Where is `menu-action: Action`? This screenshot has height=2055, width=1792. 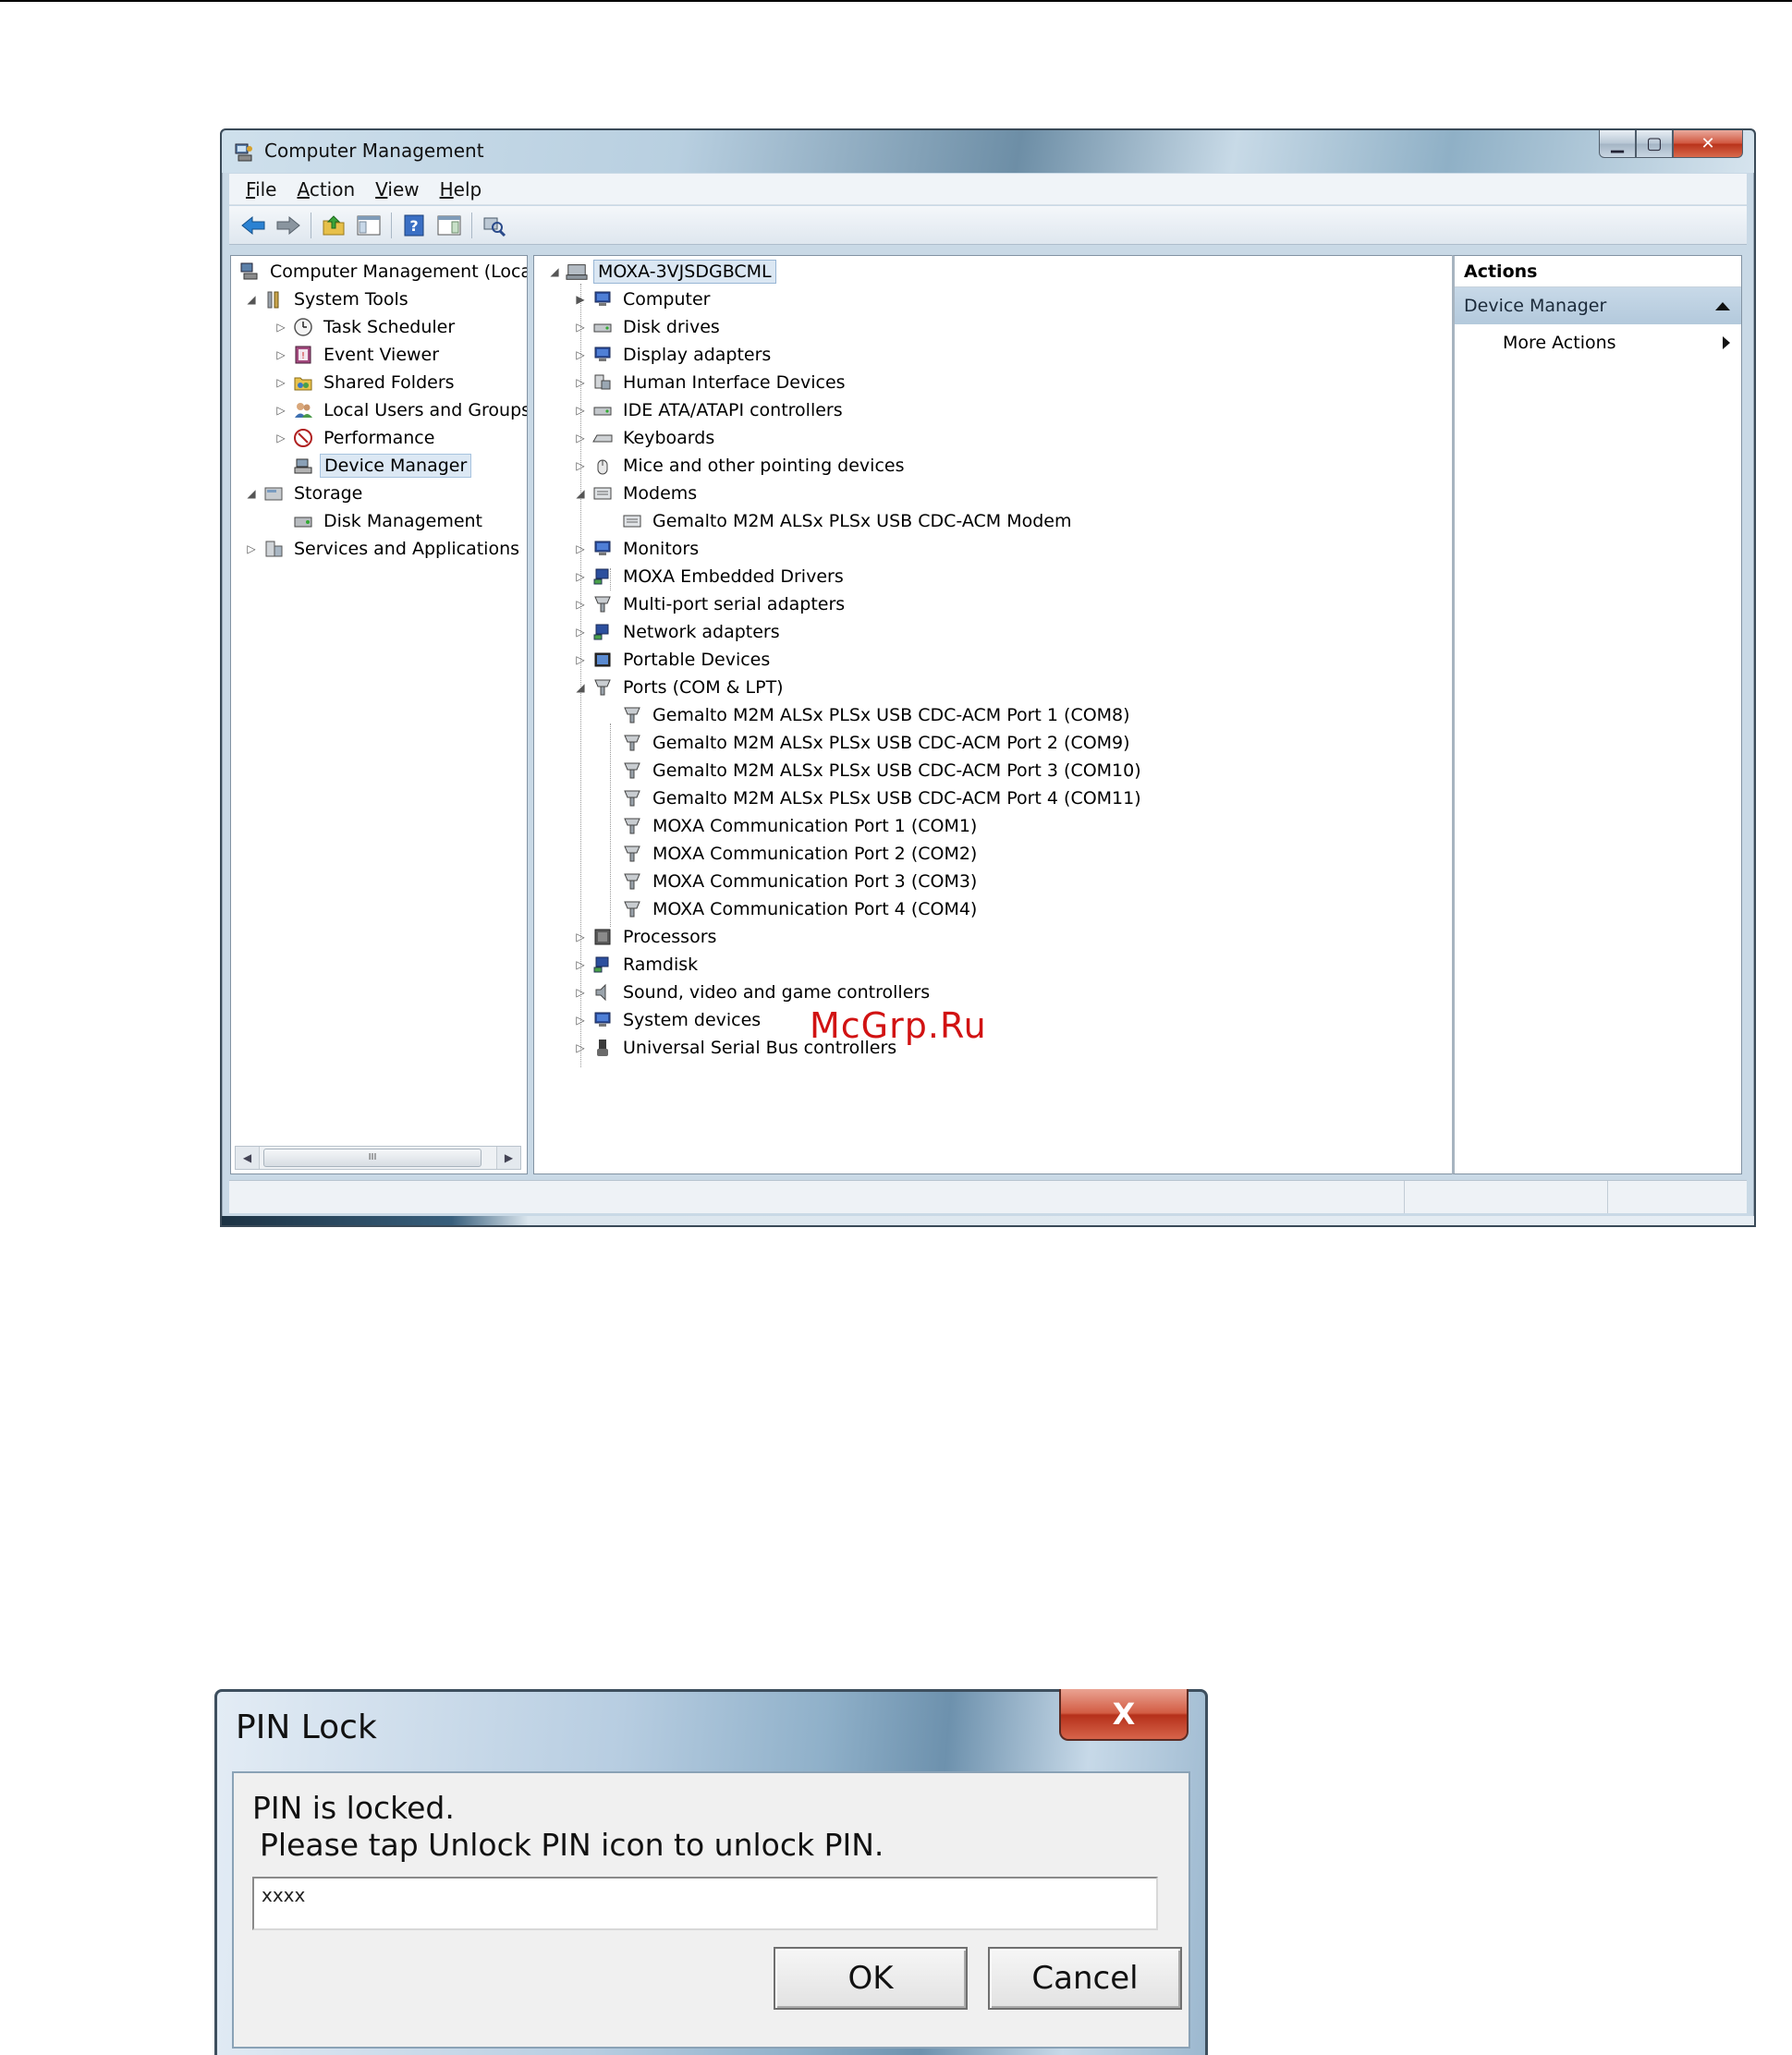
menu-action: Action is located at coordinates (326, 189).